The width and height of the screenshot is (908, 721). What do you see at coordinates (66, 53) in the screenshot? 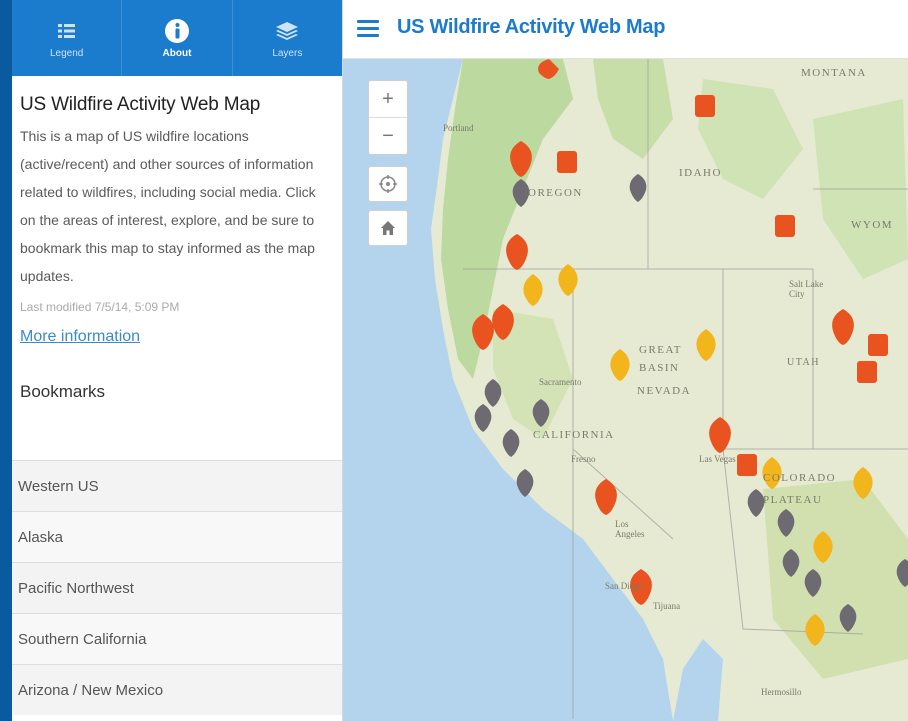
I see `tab-legend-label: Legend` at bounding box center [66, 53].